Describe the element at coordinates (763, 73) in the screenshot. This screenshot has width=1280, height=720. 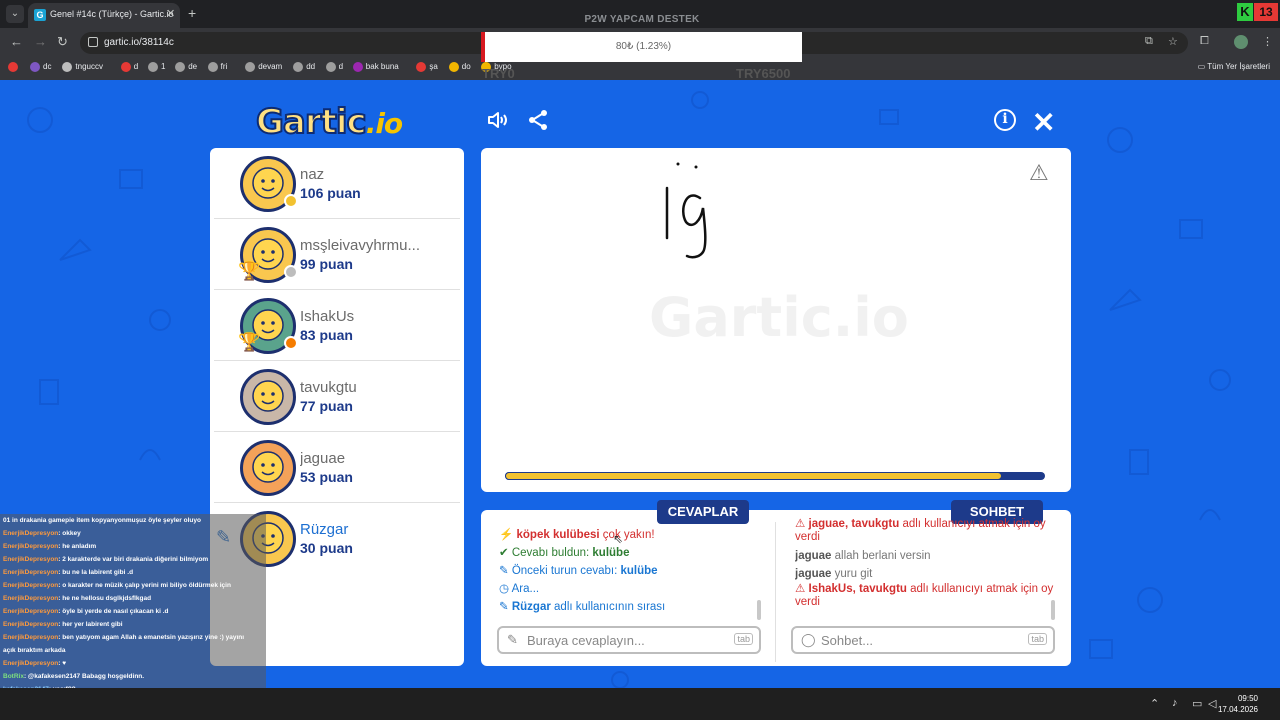
I see `donation-max-label: TRY6500` at that location.